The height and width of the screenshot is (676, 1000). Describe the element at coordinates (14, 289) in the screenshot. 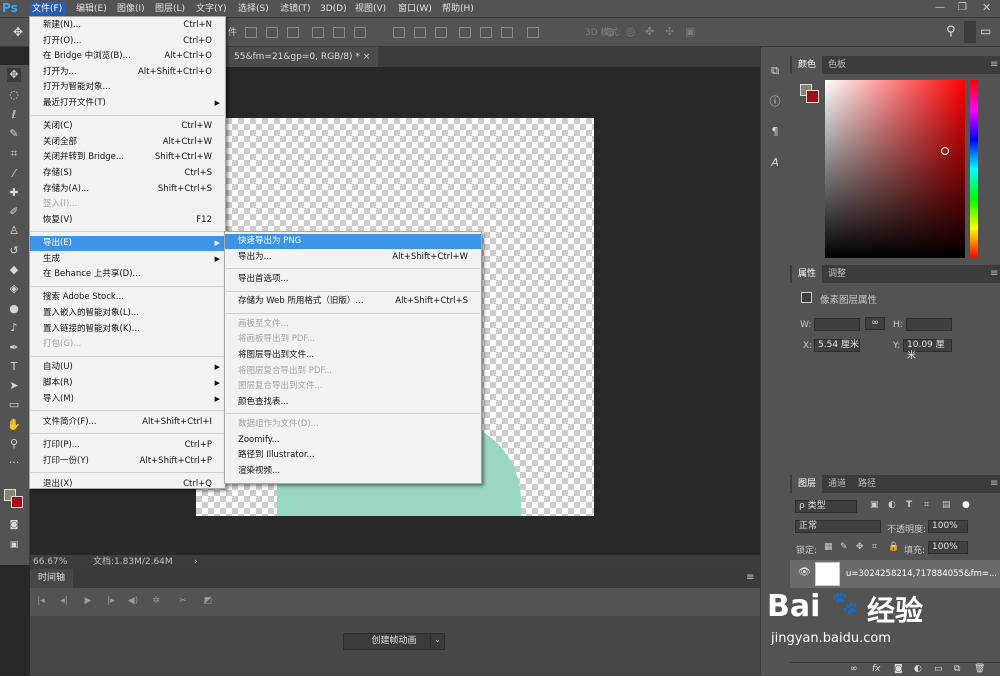

I see `paint-bucket-icon: ◈` at that location.